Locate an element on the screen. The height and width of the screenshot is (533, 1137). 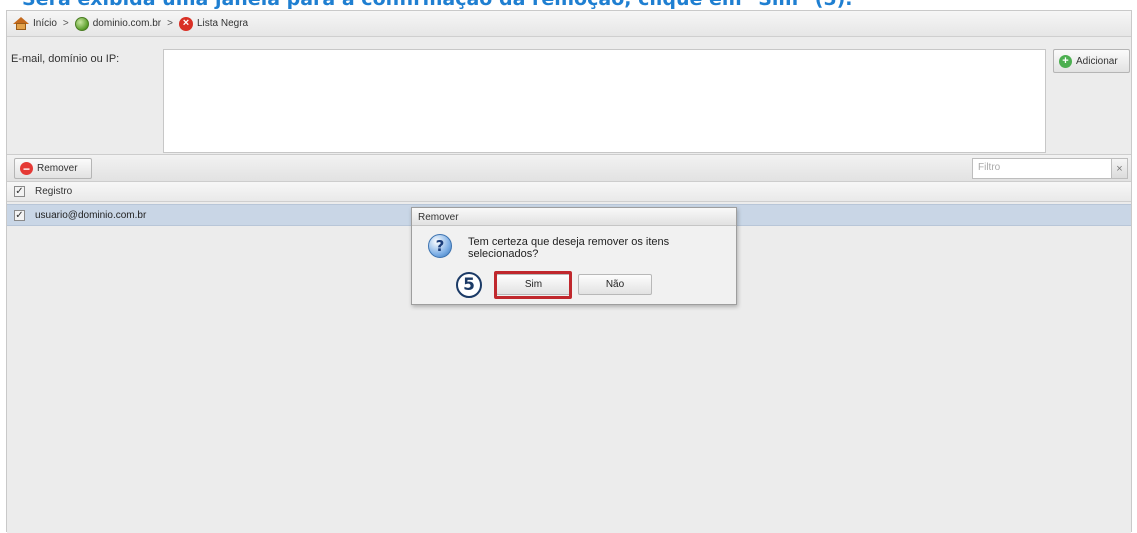
email-label: E-mail, domínio ou IP: is located at coordinates (65, 59).